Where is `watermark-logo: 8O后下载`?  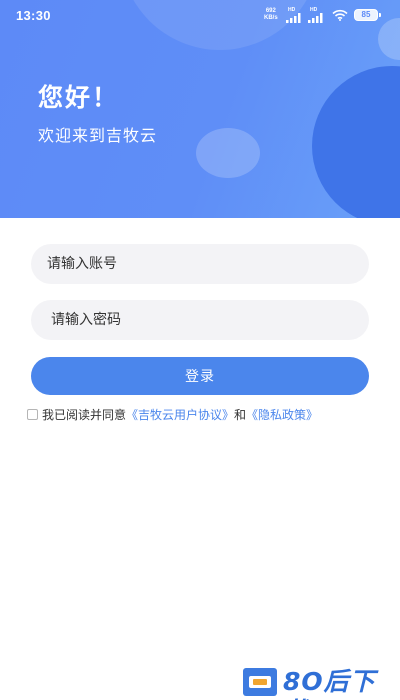 watermark-logo: 8O后下载 is located at coordinates (321, 682).